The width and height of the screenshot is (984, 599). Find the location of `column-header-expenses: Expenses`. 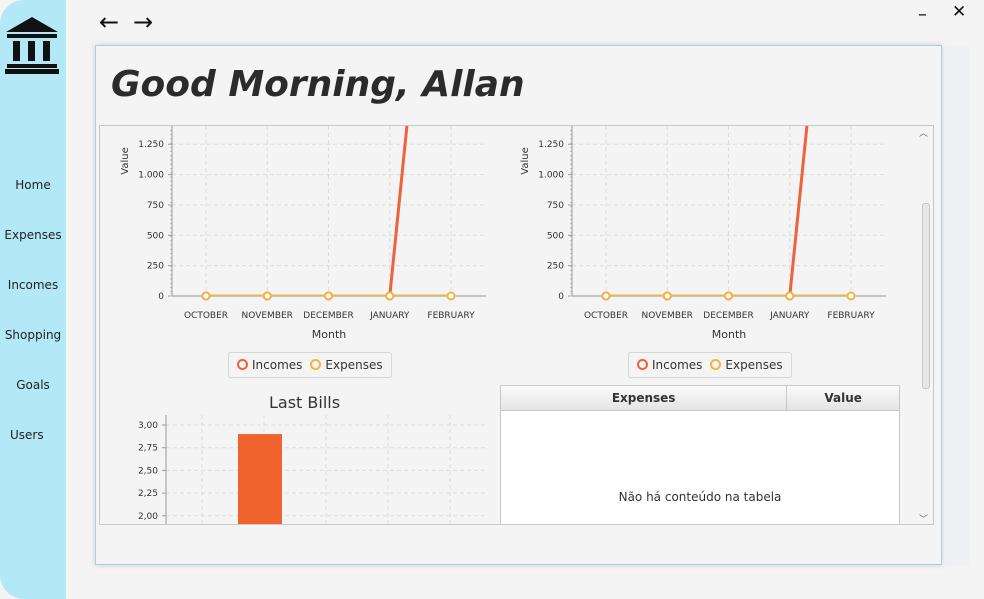

column-header-expenses: Expenses is located at coordinates (644, 398).